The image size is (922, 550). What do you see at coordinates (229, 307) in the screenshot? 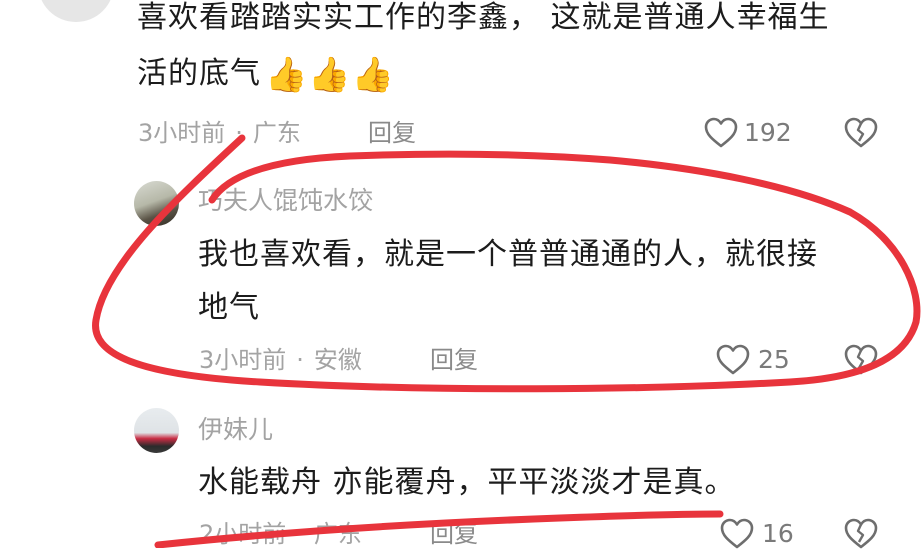
I see `reply-text-continued: 地气` at bounding box center [229, 307].